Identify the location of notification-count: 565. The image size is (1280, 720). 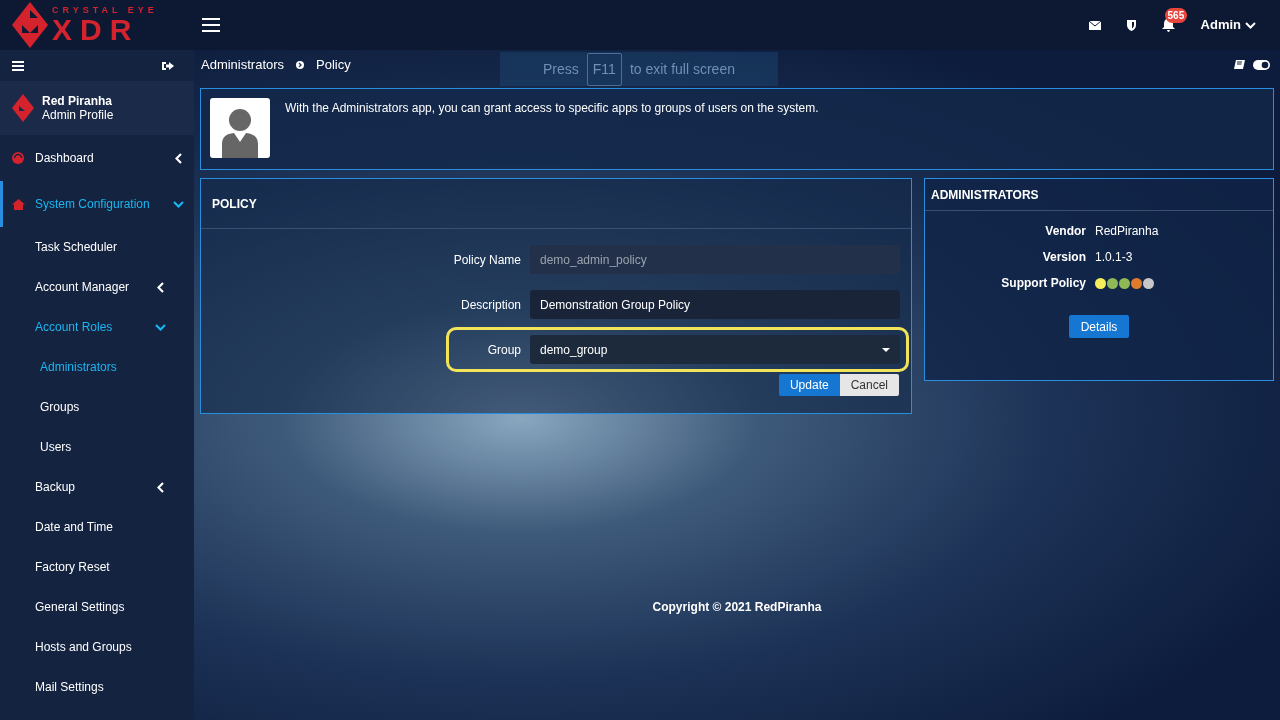
(1176, 15).